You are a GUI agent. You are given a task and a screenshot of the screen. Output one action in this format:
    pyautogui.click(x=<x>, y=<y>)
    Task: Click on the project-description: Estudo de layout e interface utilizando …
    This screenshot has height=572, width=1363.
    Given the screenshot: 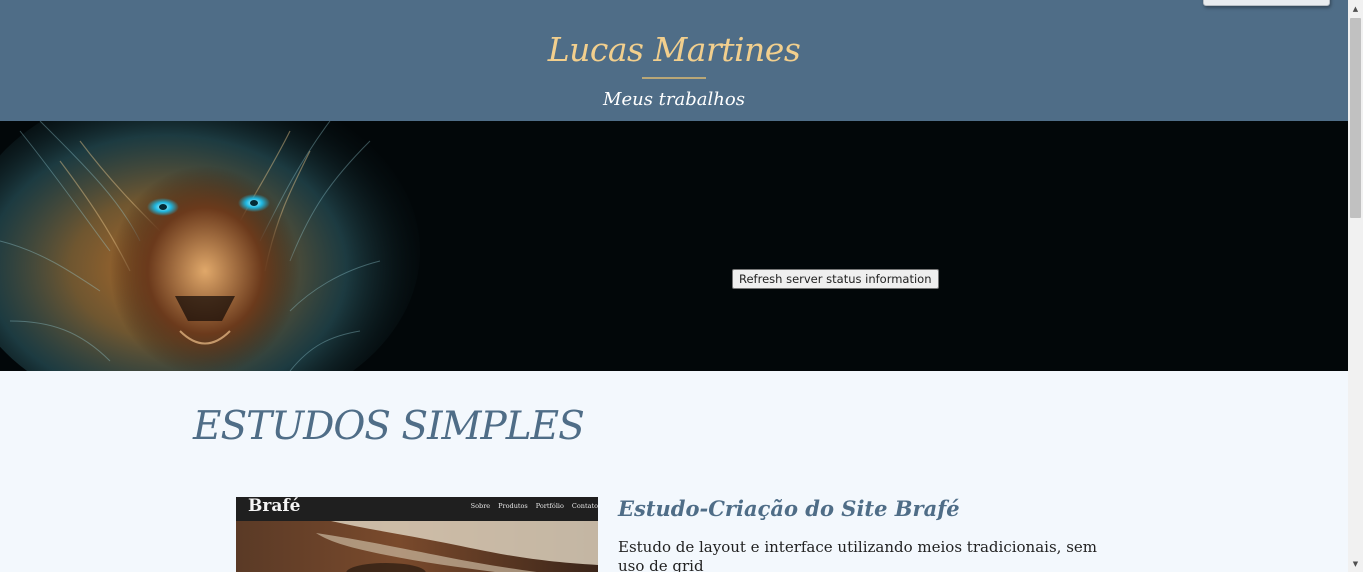 What is the action you would take?
    pyautogui.click(x=857, y=555)
    